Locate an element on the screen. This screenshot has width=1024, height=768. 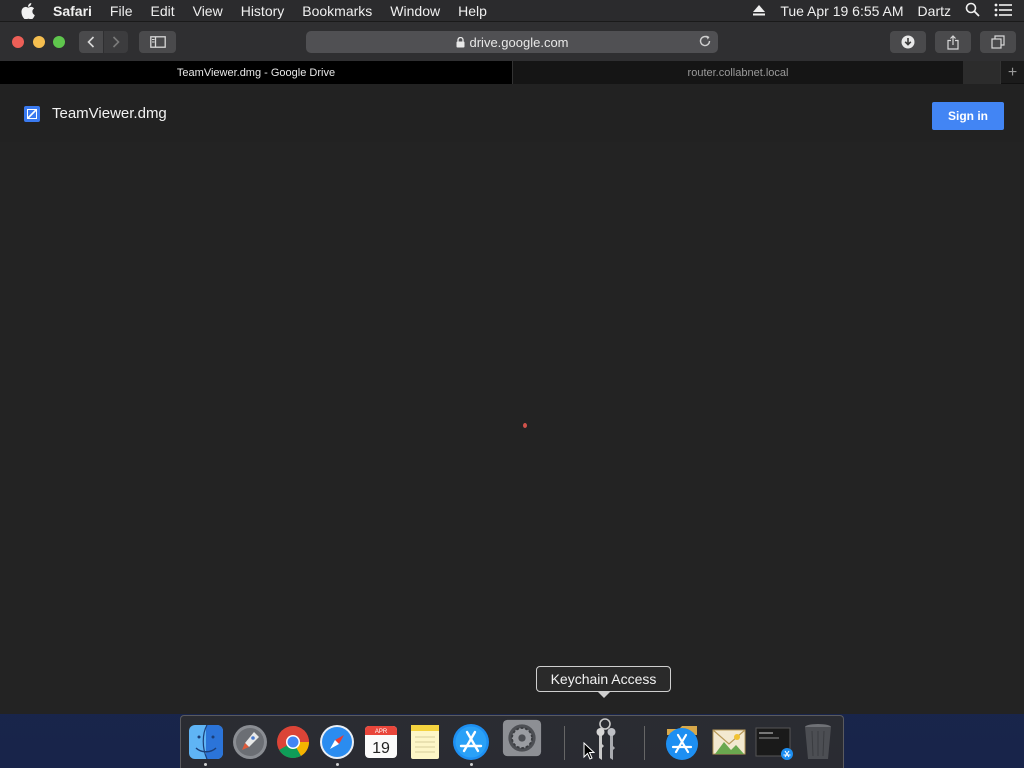
notes-icon is located at coordinates (425, 742).